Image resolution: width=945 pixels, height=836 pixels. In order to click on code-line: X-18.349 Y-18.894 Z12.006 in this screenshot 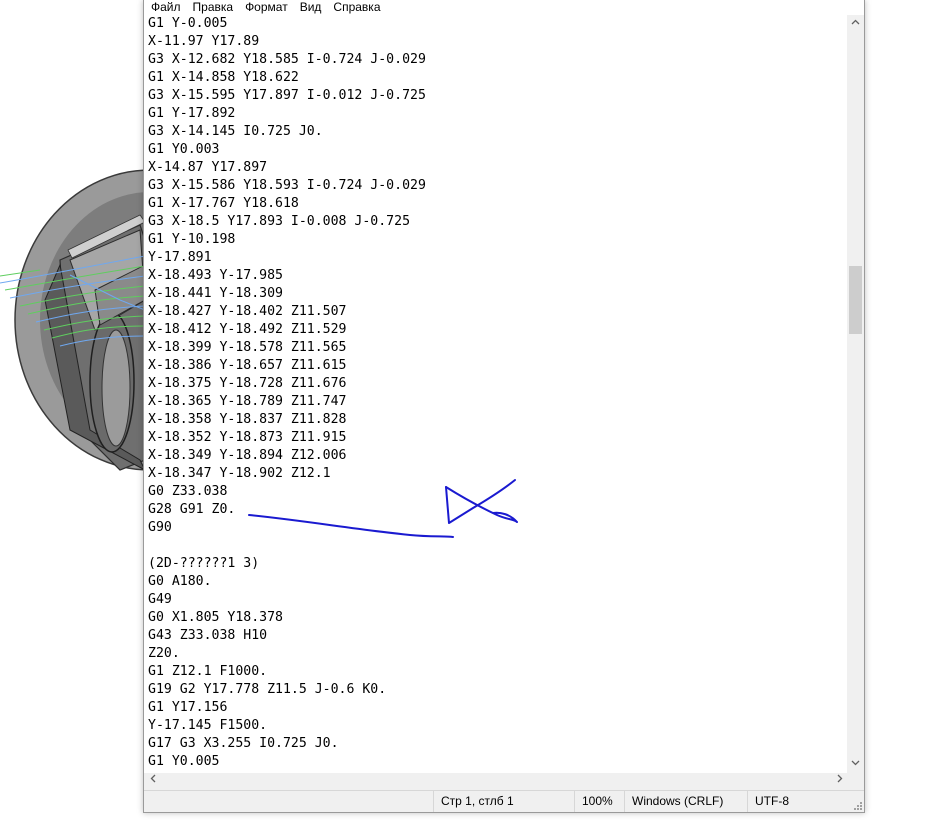, I will do `click(247, 455)`.